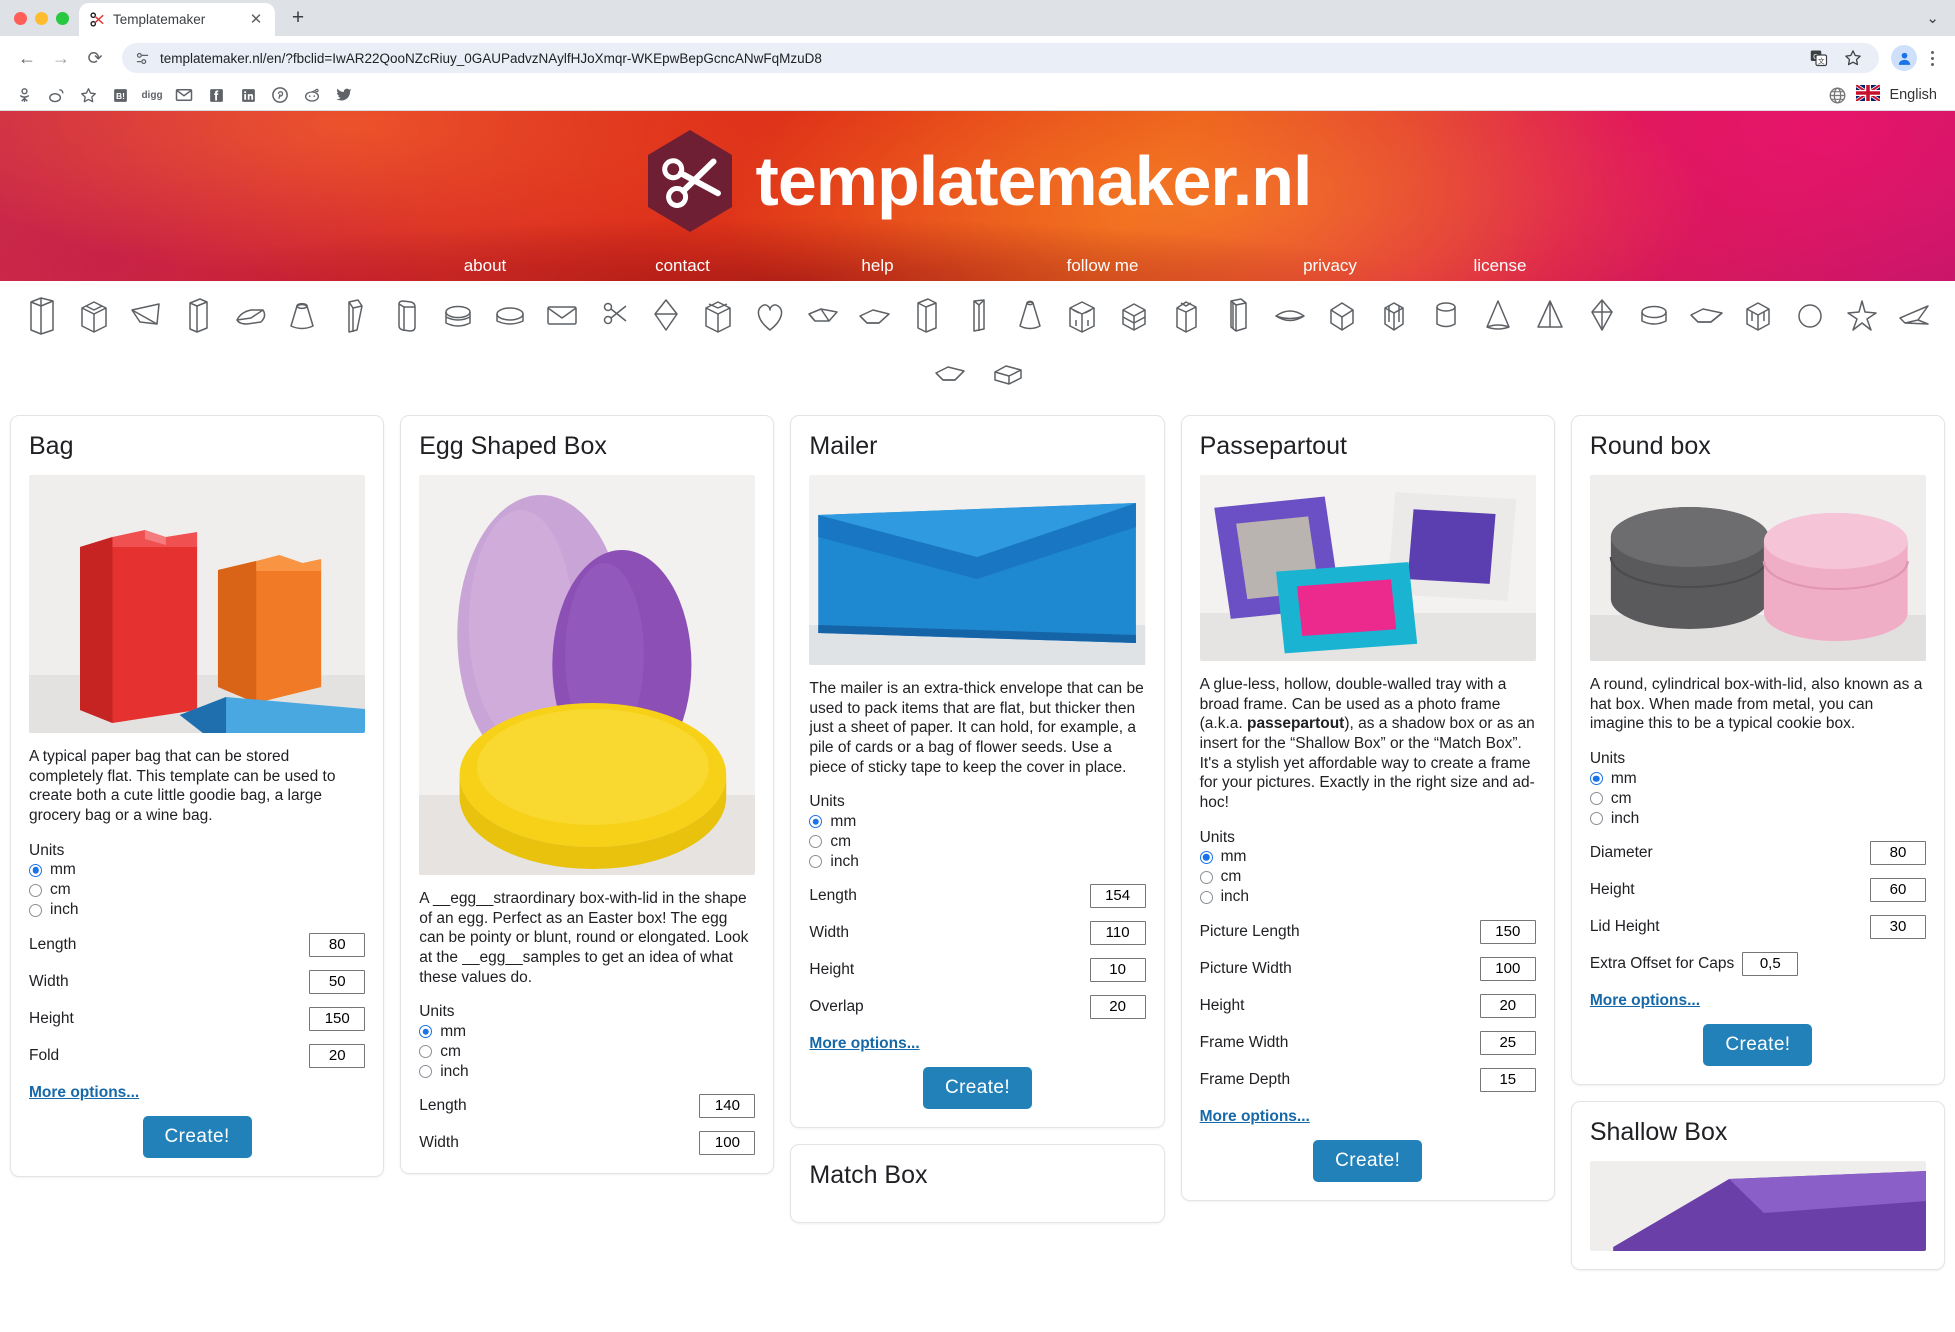 The image size is (1955, 1332). Describe the element at coordinates (62, 18) in the screenshot. I see `maximize-window-button` at that location.